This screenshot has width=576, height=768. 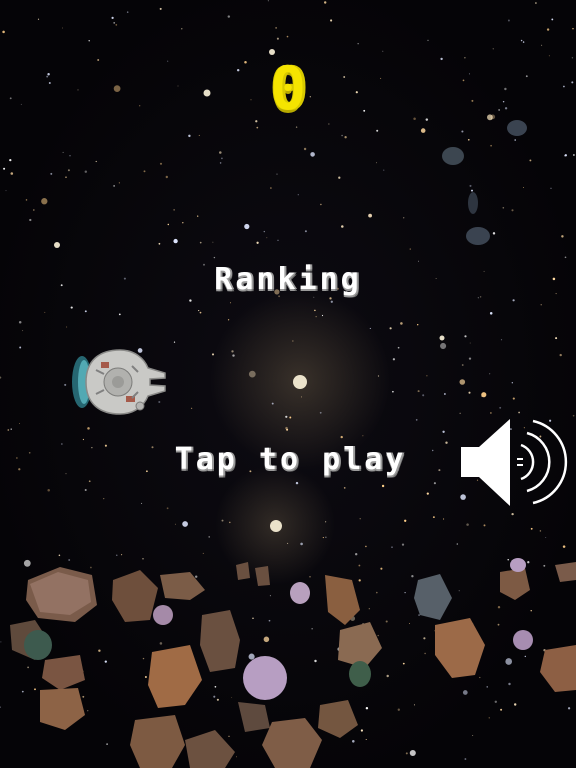 I want to click on ranking-button: Ranking, so click(x=288, y=280).